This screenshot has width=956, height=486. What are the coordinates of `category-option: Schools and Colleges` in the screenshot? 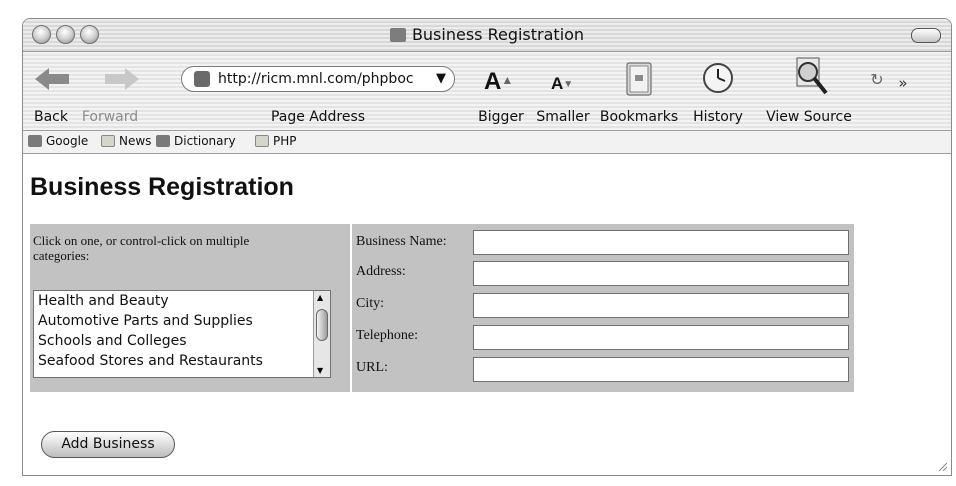 It's located at (112, 341).